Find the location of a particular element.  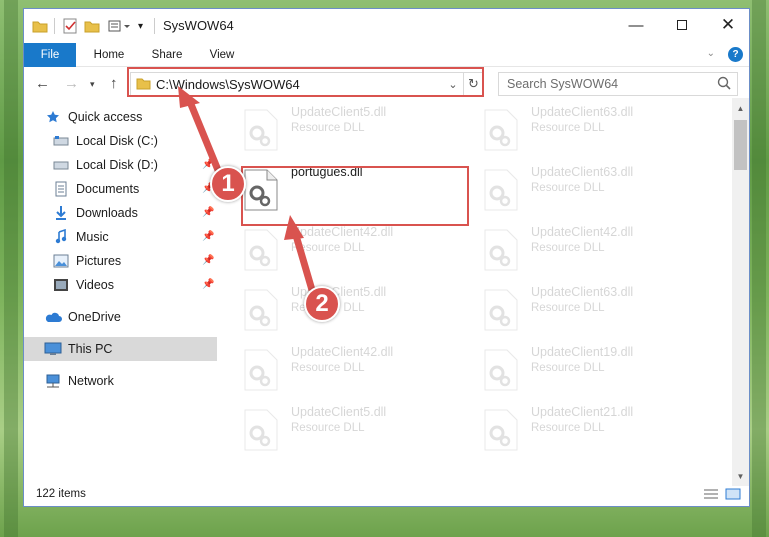

callout-2: 2 is located at coordinates (322, 304).